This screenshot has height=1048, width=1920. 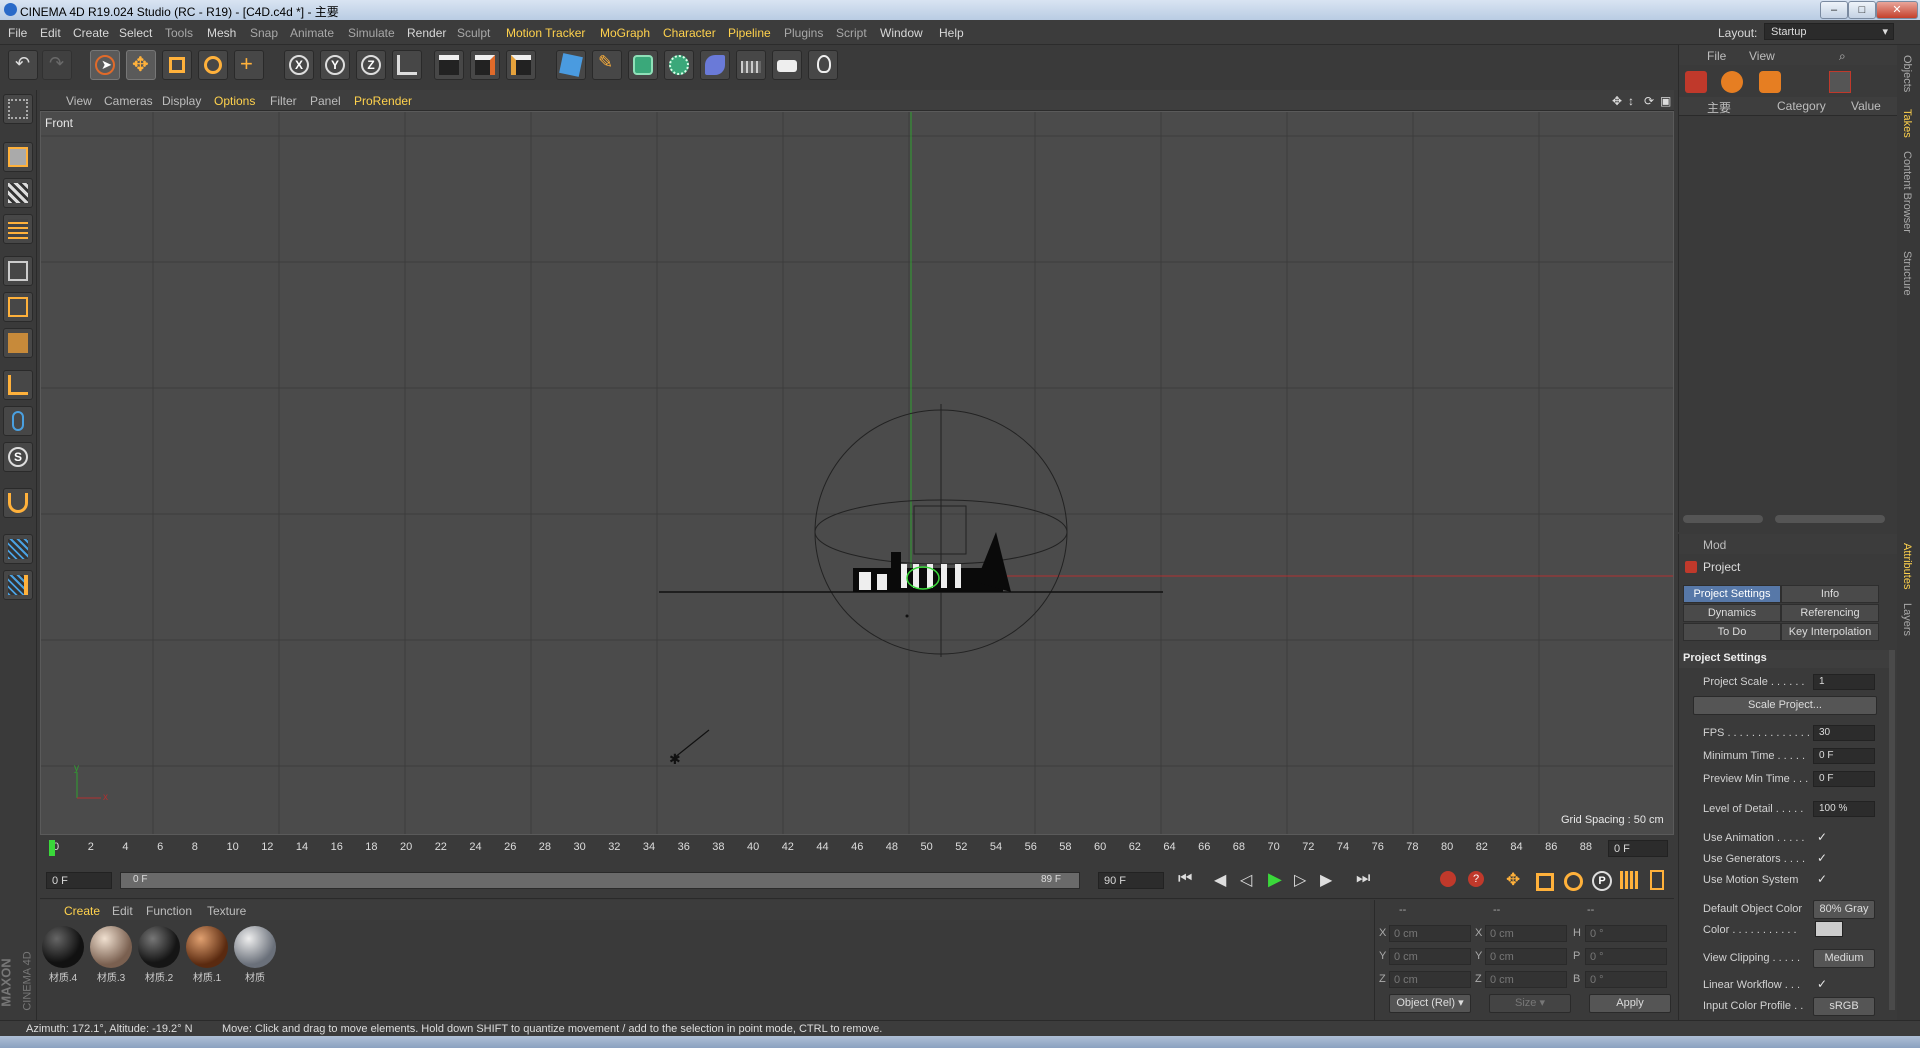 What do you see at coordinates (1822, 837) in the screenshot?
I see `use-animation-checkbox: ✓` at bounding box center [1822, 837].